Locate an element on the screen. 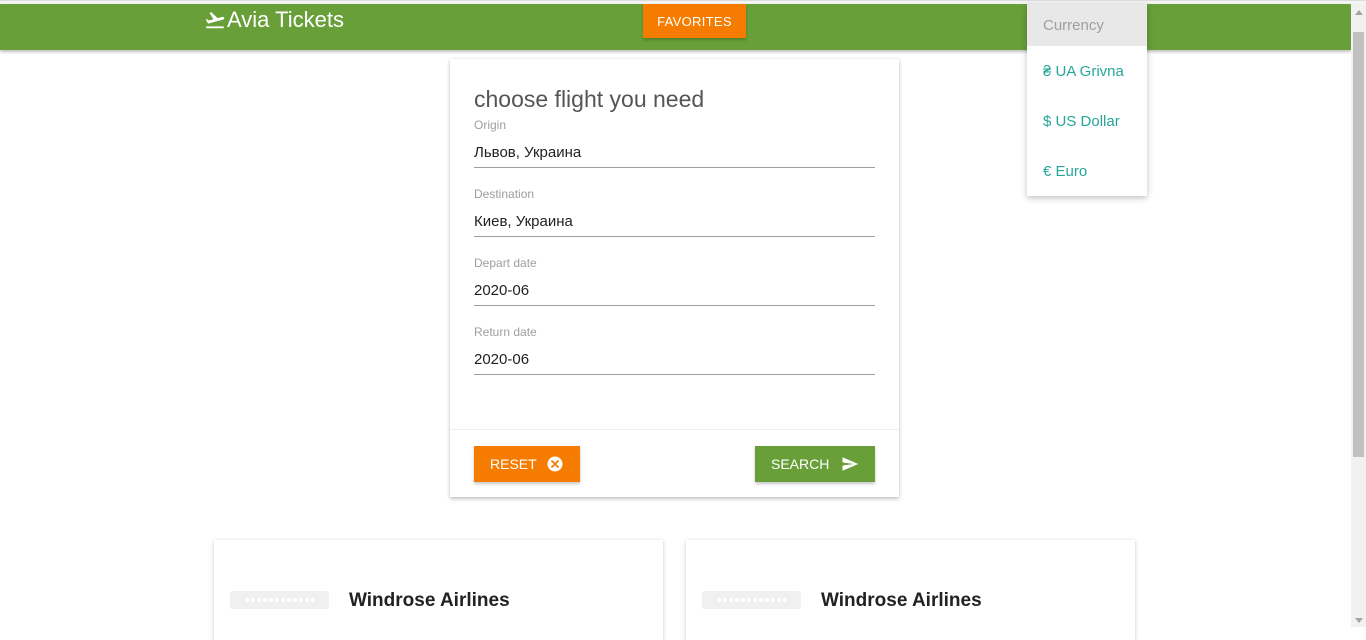 This screenshot has height=640, width=1366. currency-option-eur: € Euro is located at coordinates (1087, 171).